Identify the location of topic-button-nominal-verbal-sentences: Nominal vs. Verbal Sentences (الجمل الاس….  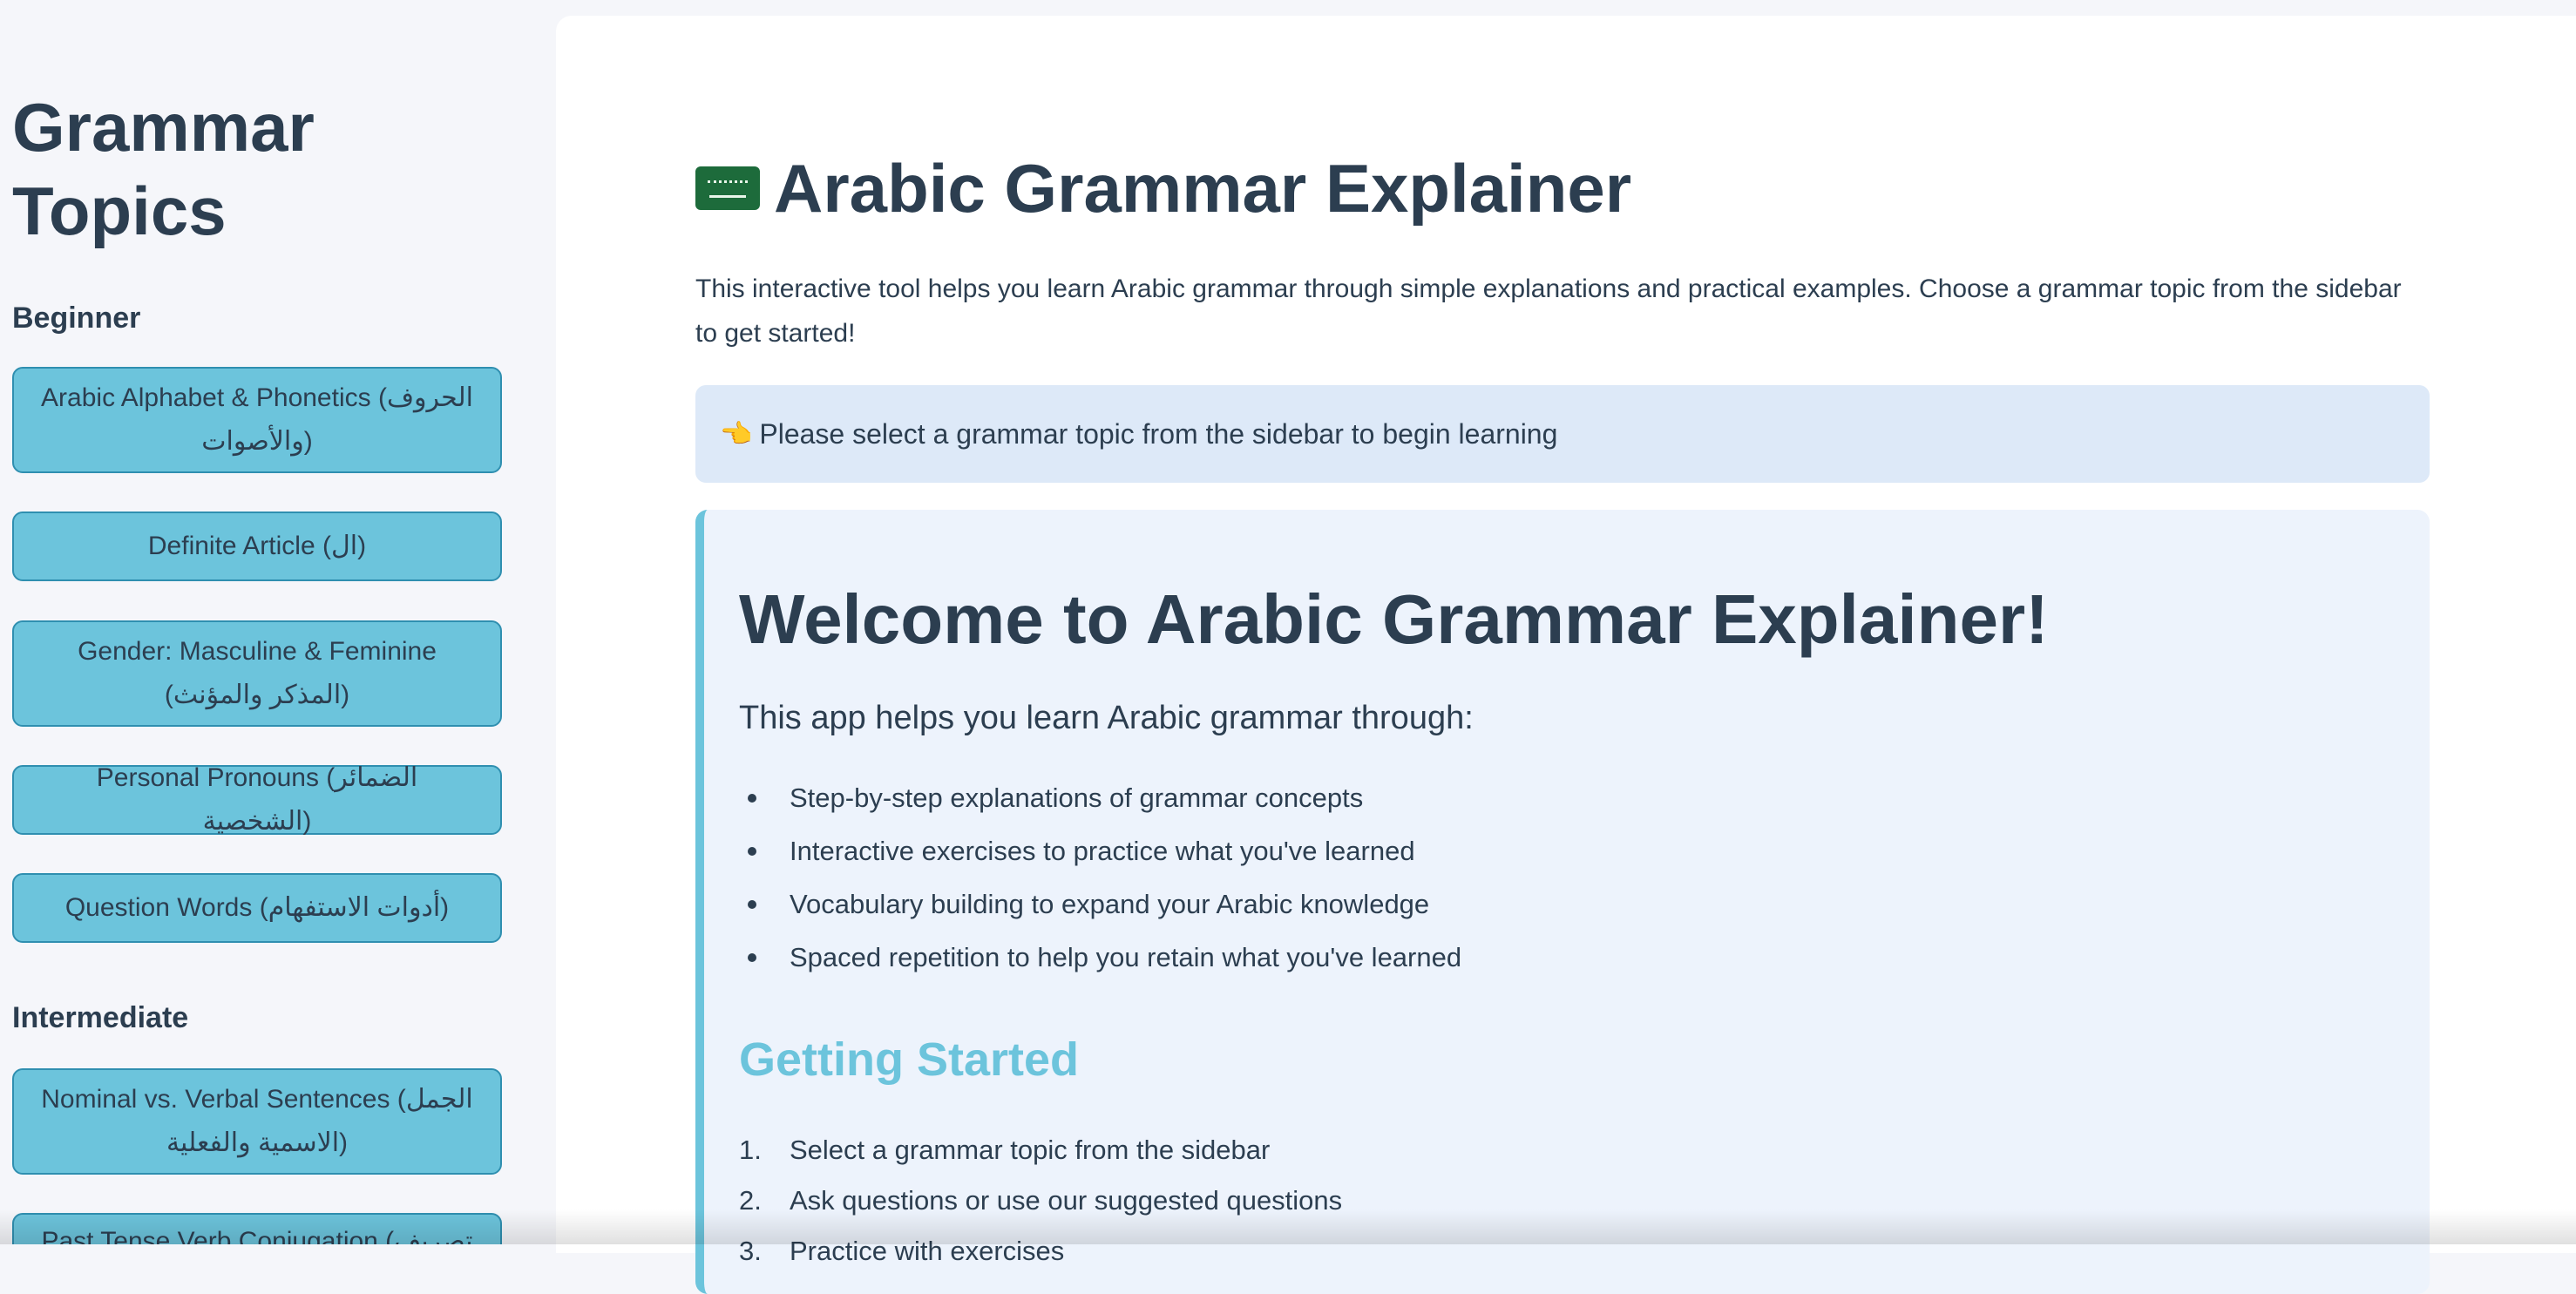
(257, 1121).